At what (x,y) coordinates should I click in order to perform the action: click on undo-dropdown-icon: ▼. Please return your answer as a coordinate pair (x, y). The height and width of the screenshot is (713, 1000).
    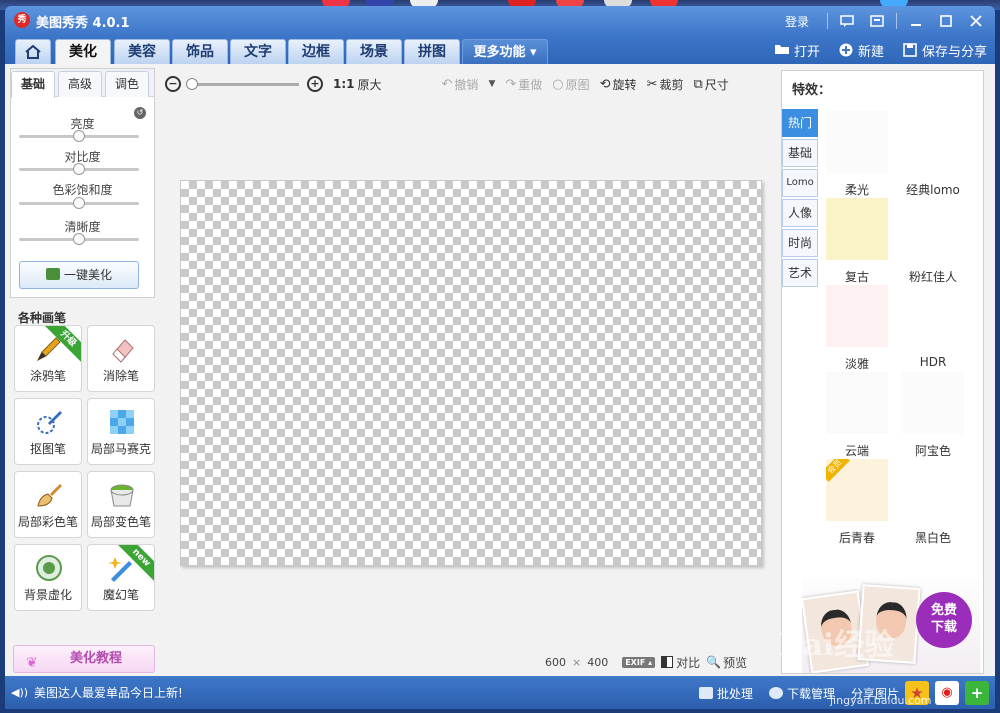
    Looking at the image, I should click on (491, 84).